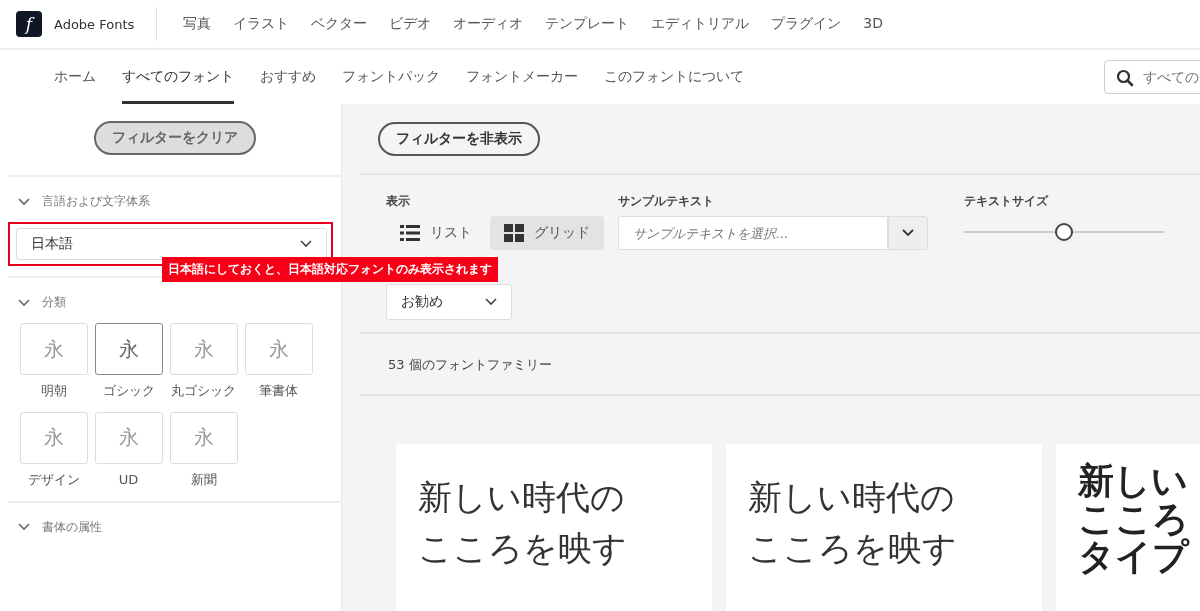 The height and width of the screenshot is (611, 1200). Describe the element at coordinates (128, 479) in the screenshot. I see `classification-label: UD` at that location.